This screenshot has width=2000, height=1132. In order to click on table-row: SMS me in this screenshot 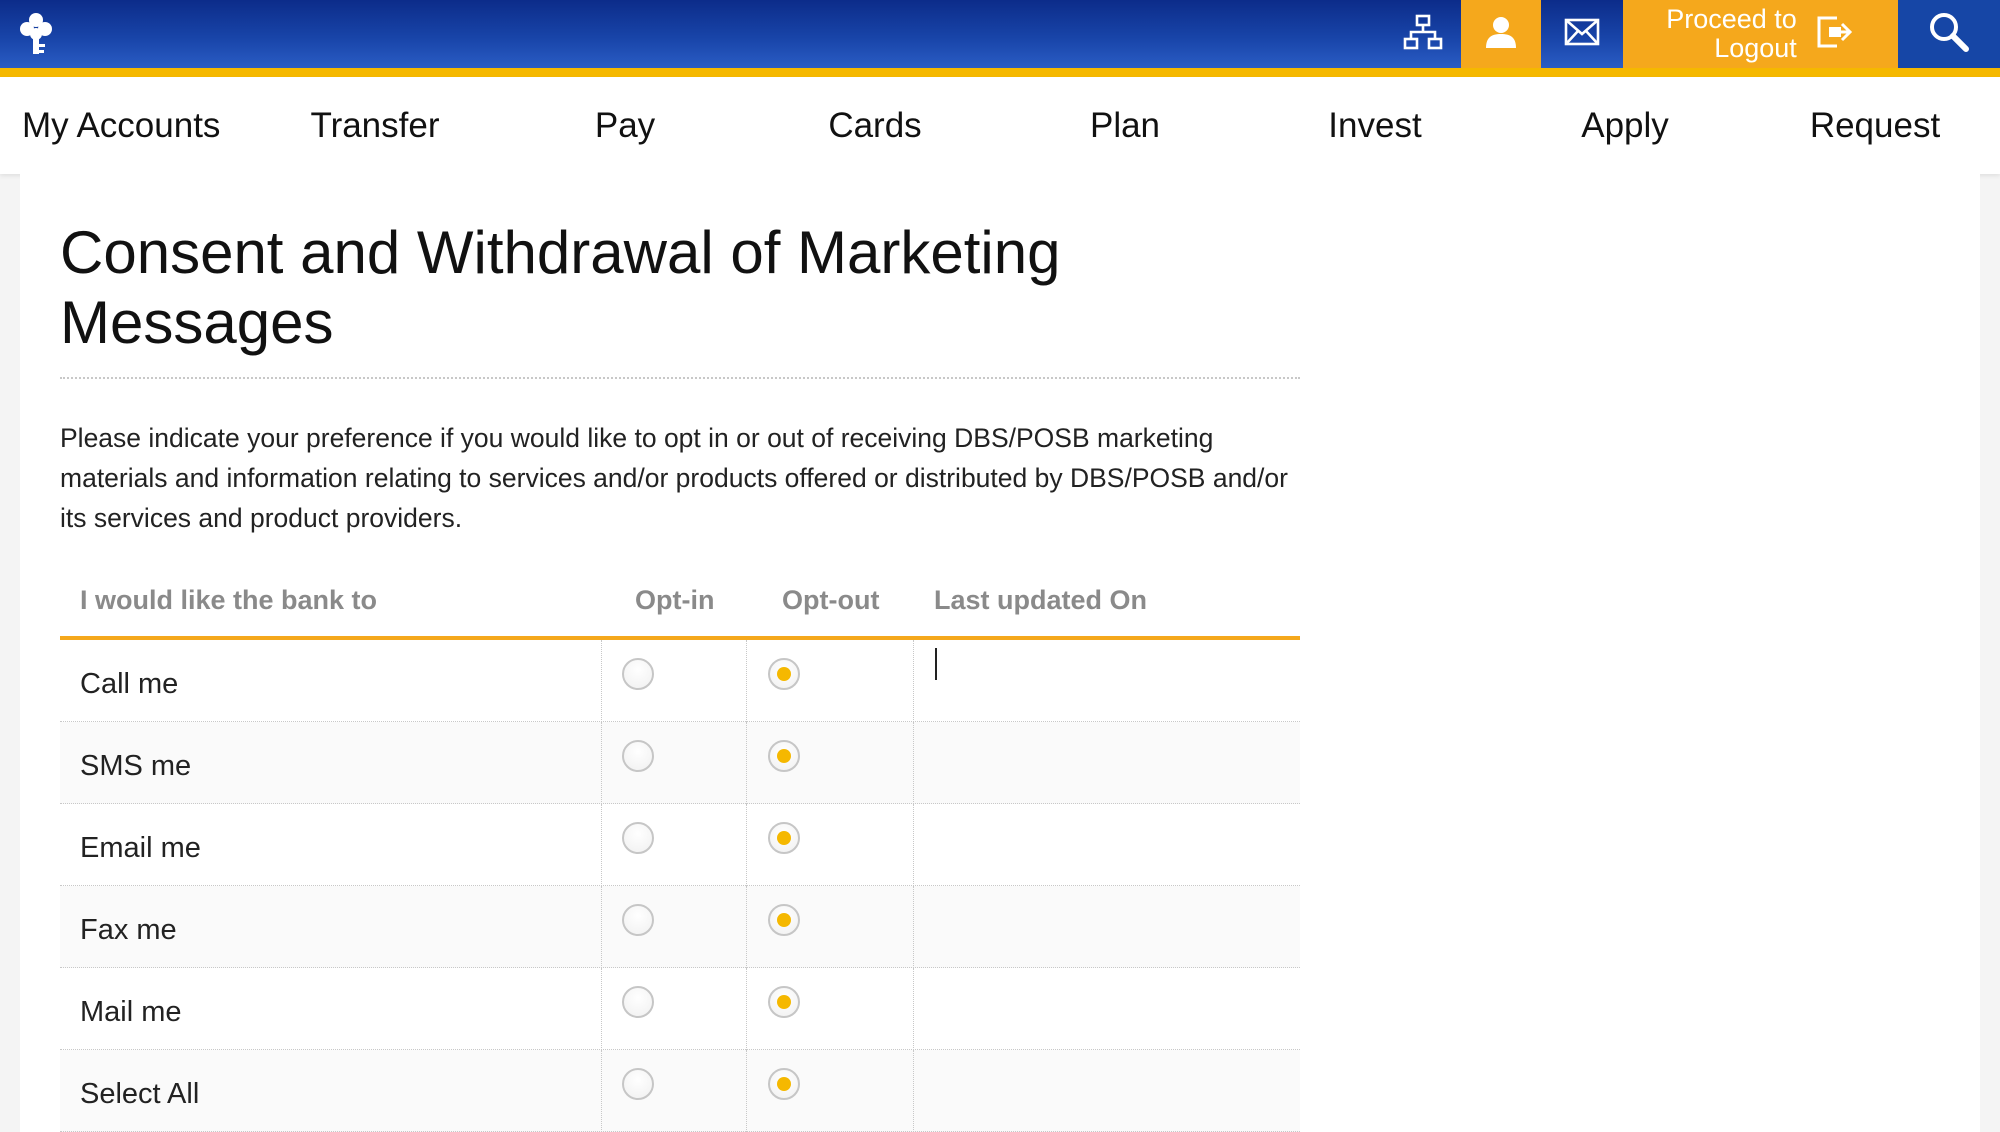, I will do `click(680, 763)`.